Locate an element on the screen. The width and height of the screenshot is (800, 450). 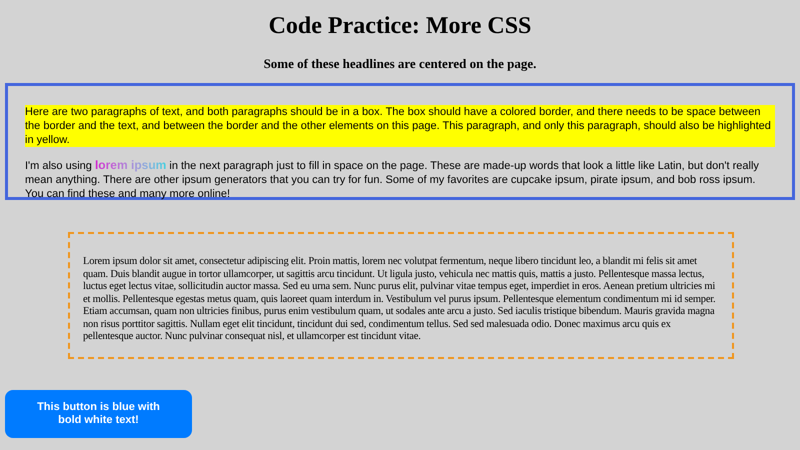
highlighted-paragraph: Here are two paragraphs of text, and both paragraphs should be in a box. The box should have a colored border, and there needs to be space between the border and the text, and between the border and the other elements on this page. This paragraph, and only this paragraph, should also be highlighted in yellow. is located at coordinates (400, 126).